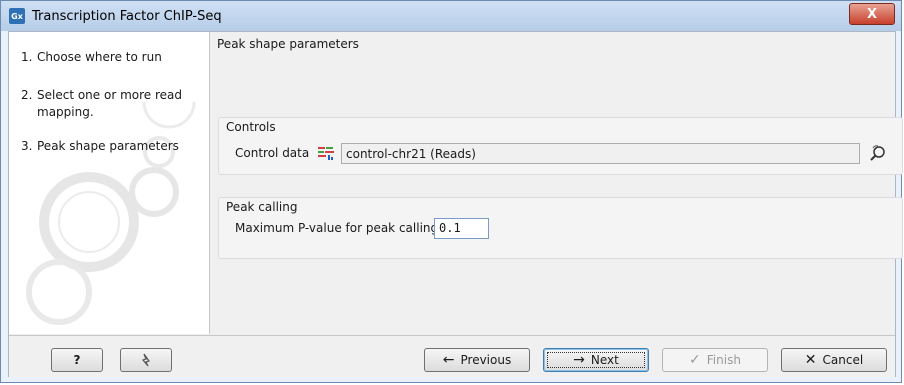 The image size is (904, 385). I want to click on step-2-number: 2., so click(27, 95).